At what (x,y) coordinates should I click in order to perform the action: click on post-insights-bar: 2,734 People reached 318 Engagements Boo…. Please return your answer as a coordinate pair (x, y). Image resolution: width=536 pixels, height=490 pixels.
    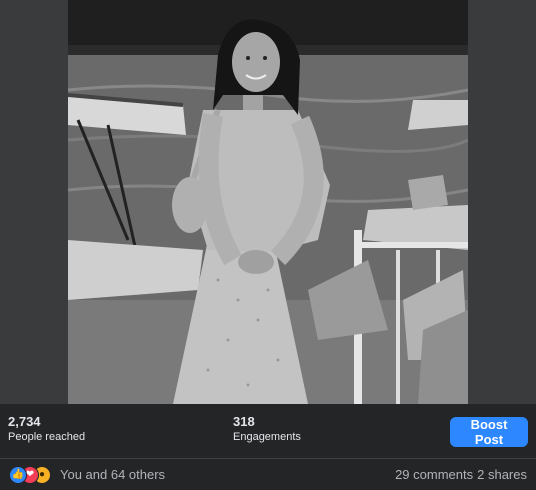
    Looking at the image, I should click on (268, 431).